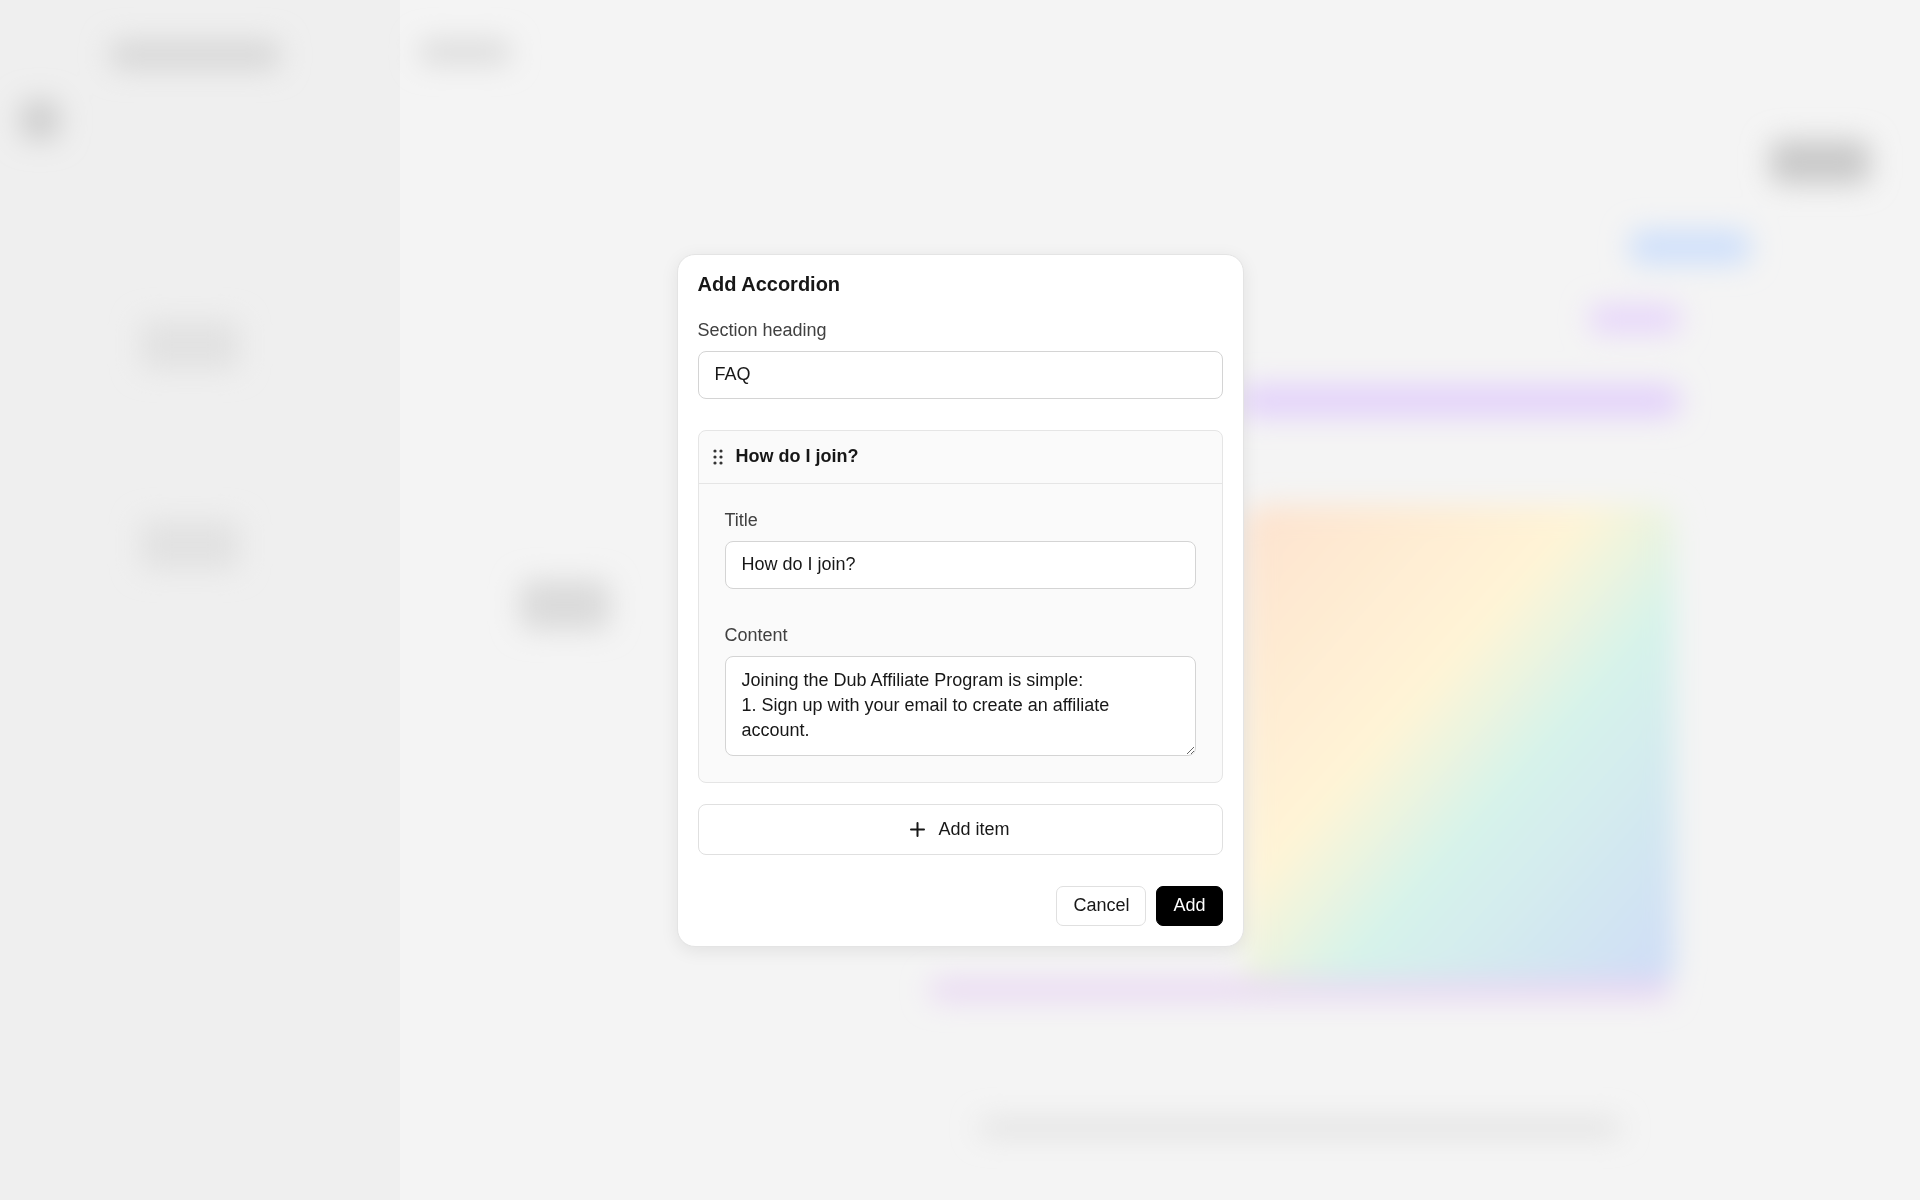 The width and height of the screenshot is (1920, 1200). Describe the element at coordinates (769, 284) in the screenshot. I see `dialog-title: Add Accordion` at that location.